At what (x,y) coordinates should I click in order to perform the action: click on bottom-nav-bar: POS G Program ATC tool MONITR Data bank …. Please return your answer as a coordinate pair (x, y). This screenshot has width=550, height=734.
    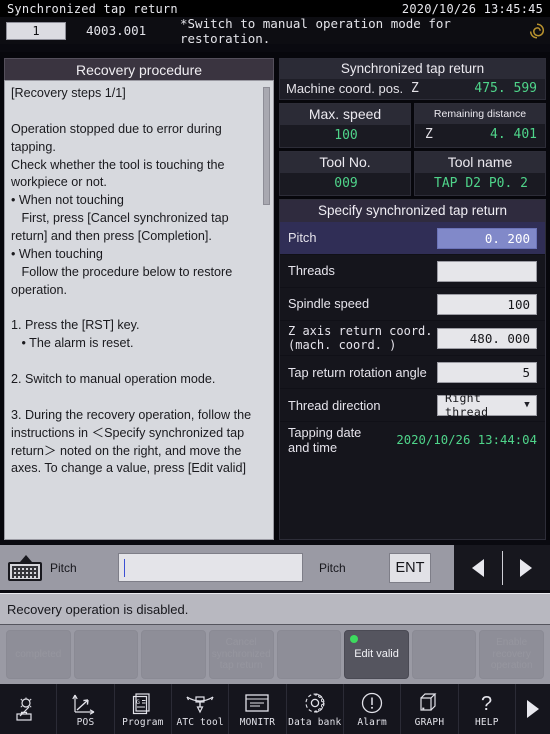
    Looking at the image, I should click on (275, 709).